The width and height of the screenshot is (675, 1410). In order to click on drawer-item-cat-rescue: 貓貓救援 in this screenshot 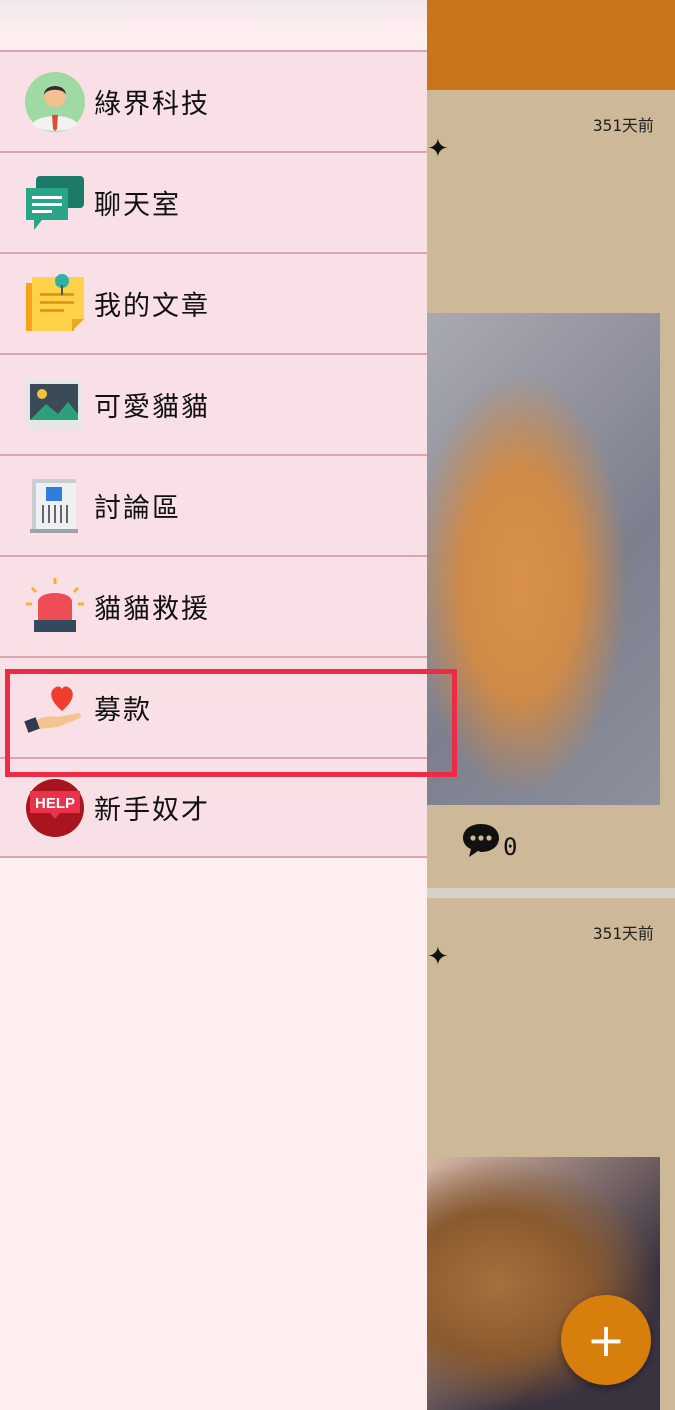, I will do `click(213, 605)`.